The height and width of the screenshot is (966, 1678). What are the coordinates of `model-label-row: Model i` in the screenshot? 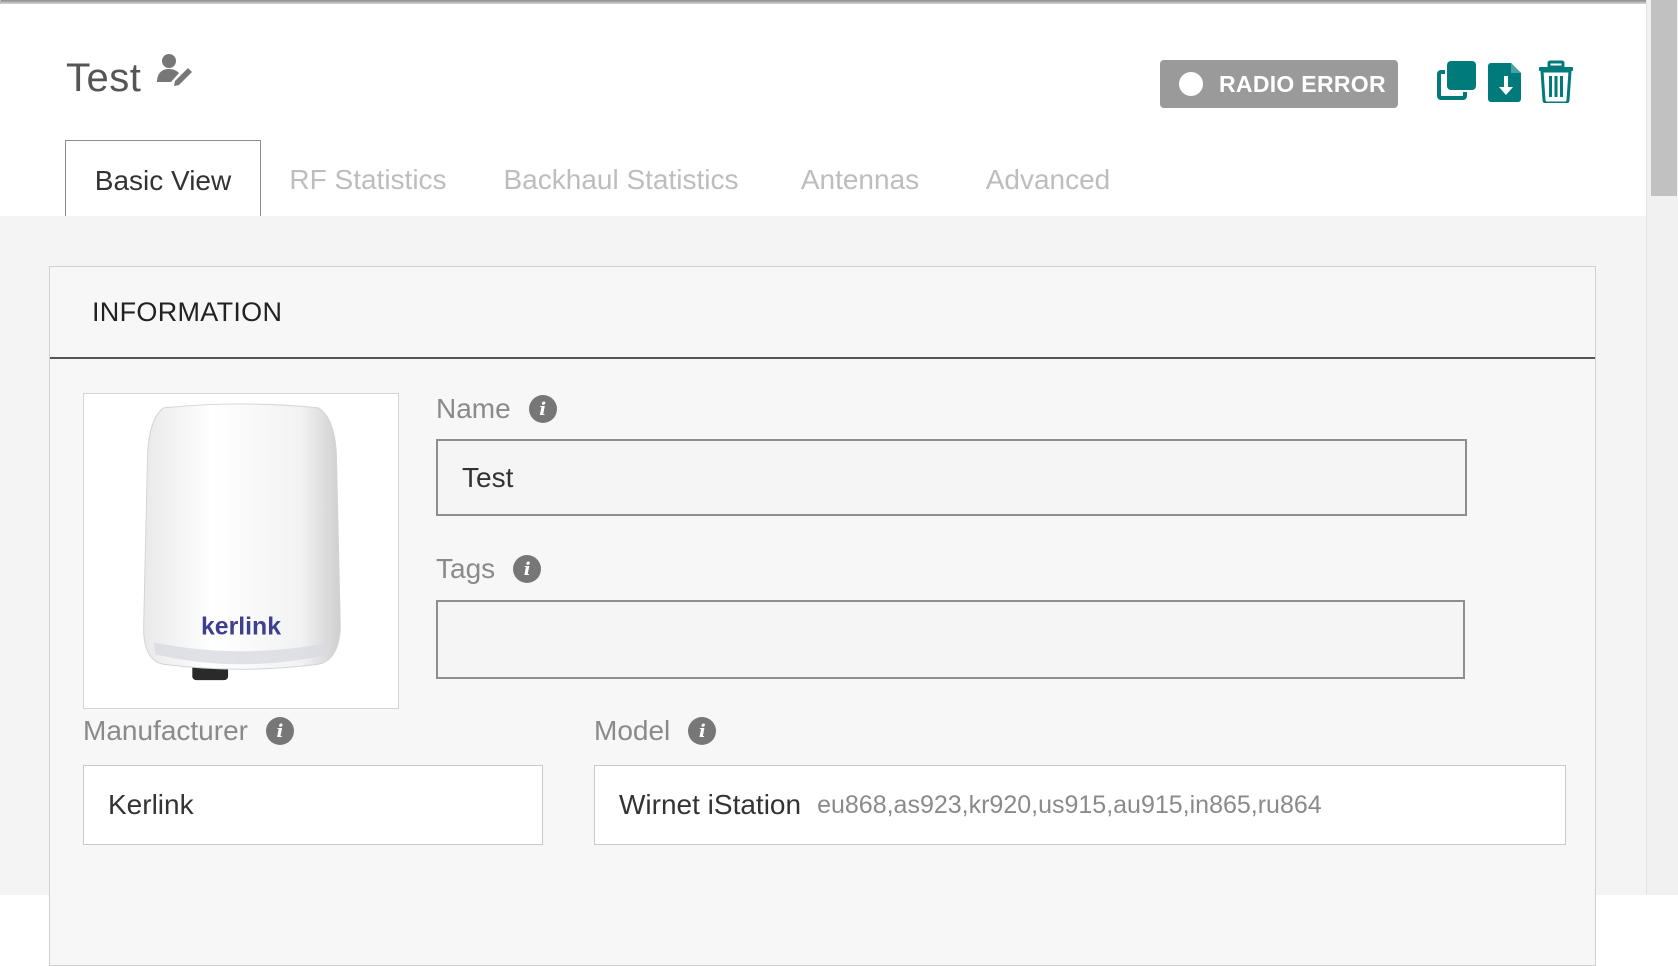 It's located at (655, 731).